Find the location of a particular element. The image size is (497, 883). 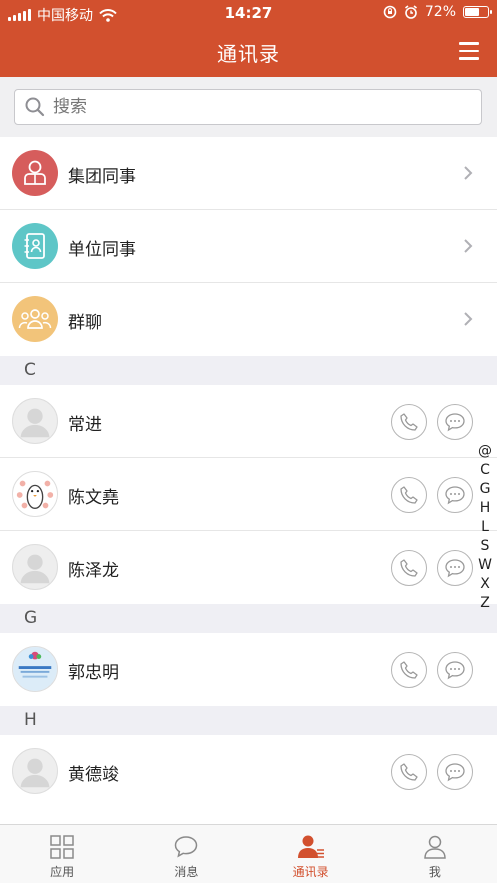

index-letter: X is located at coordinates (485, 584).